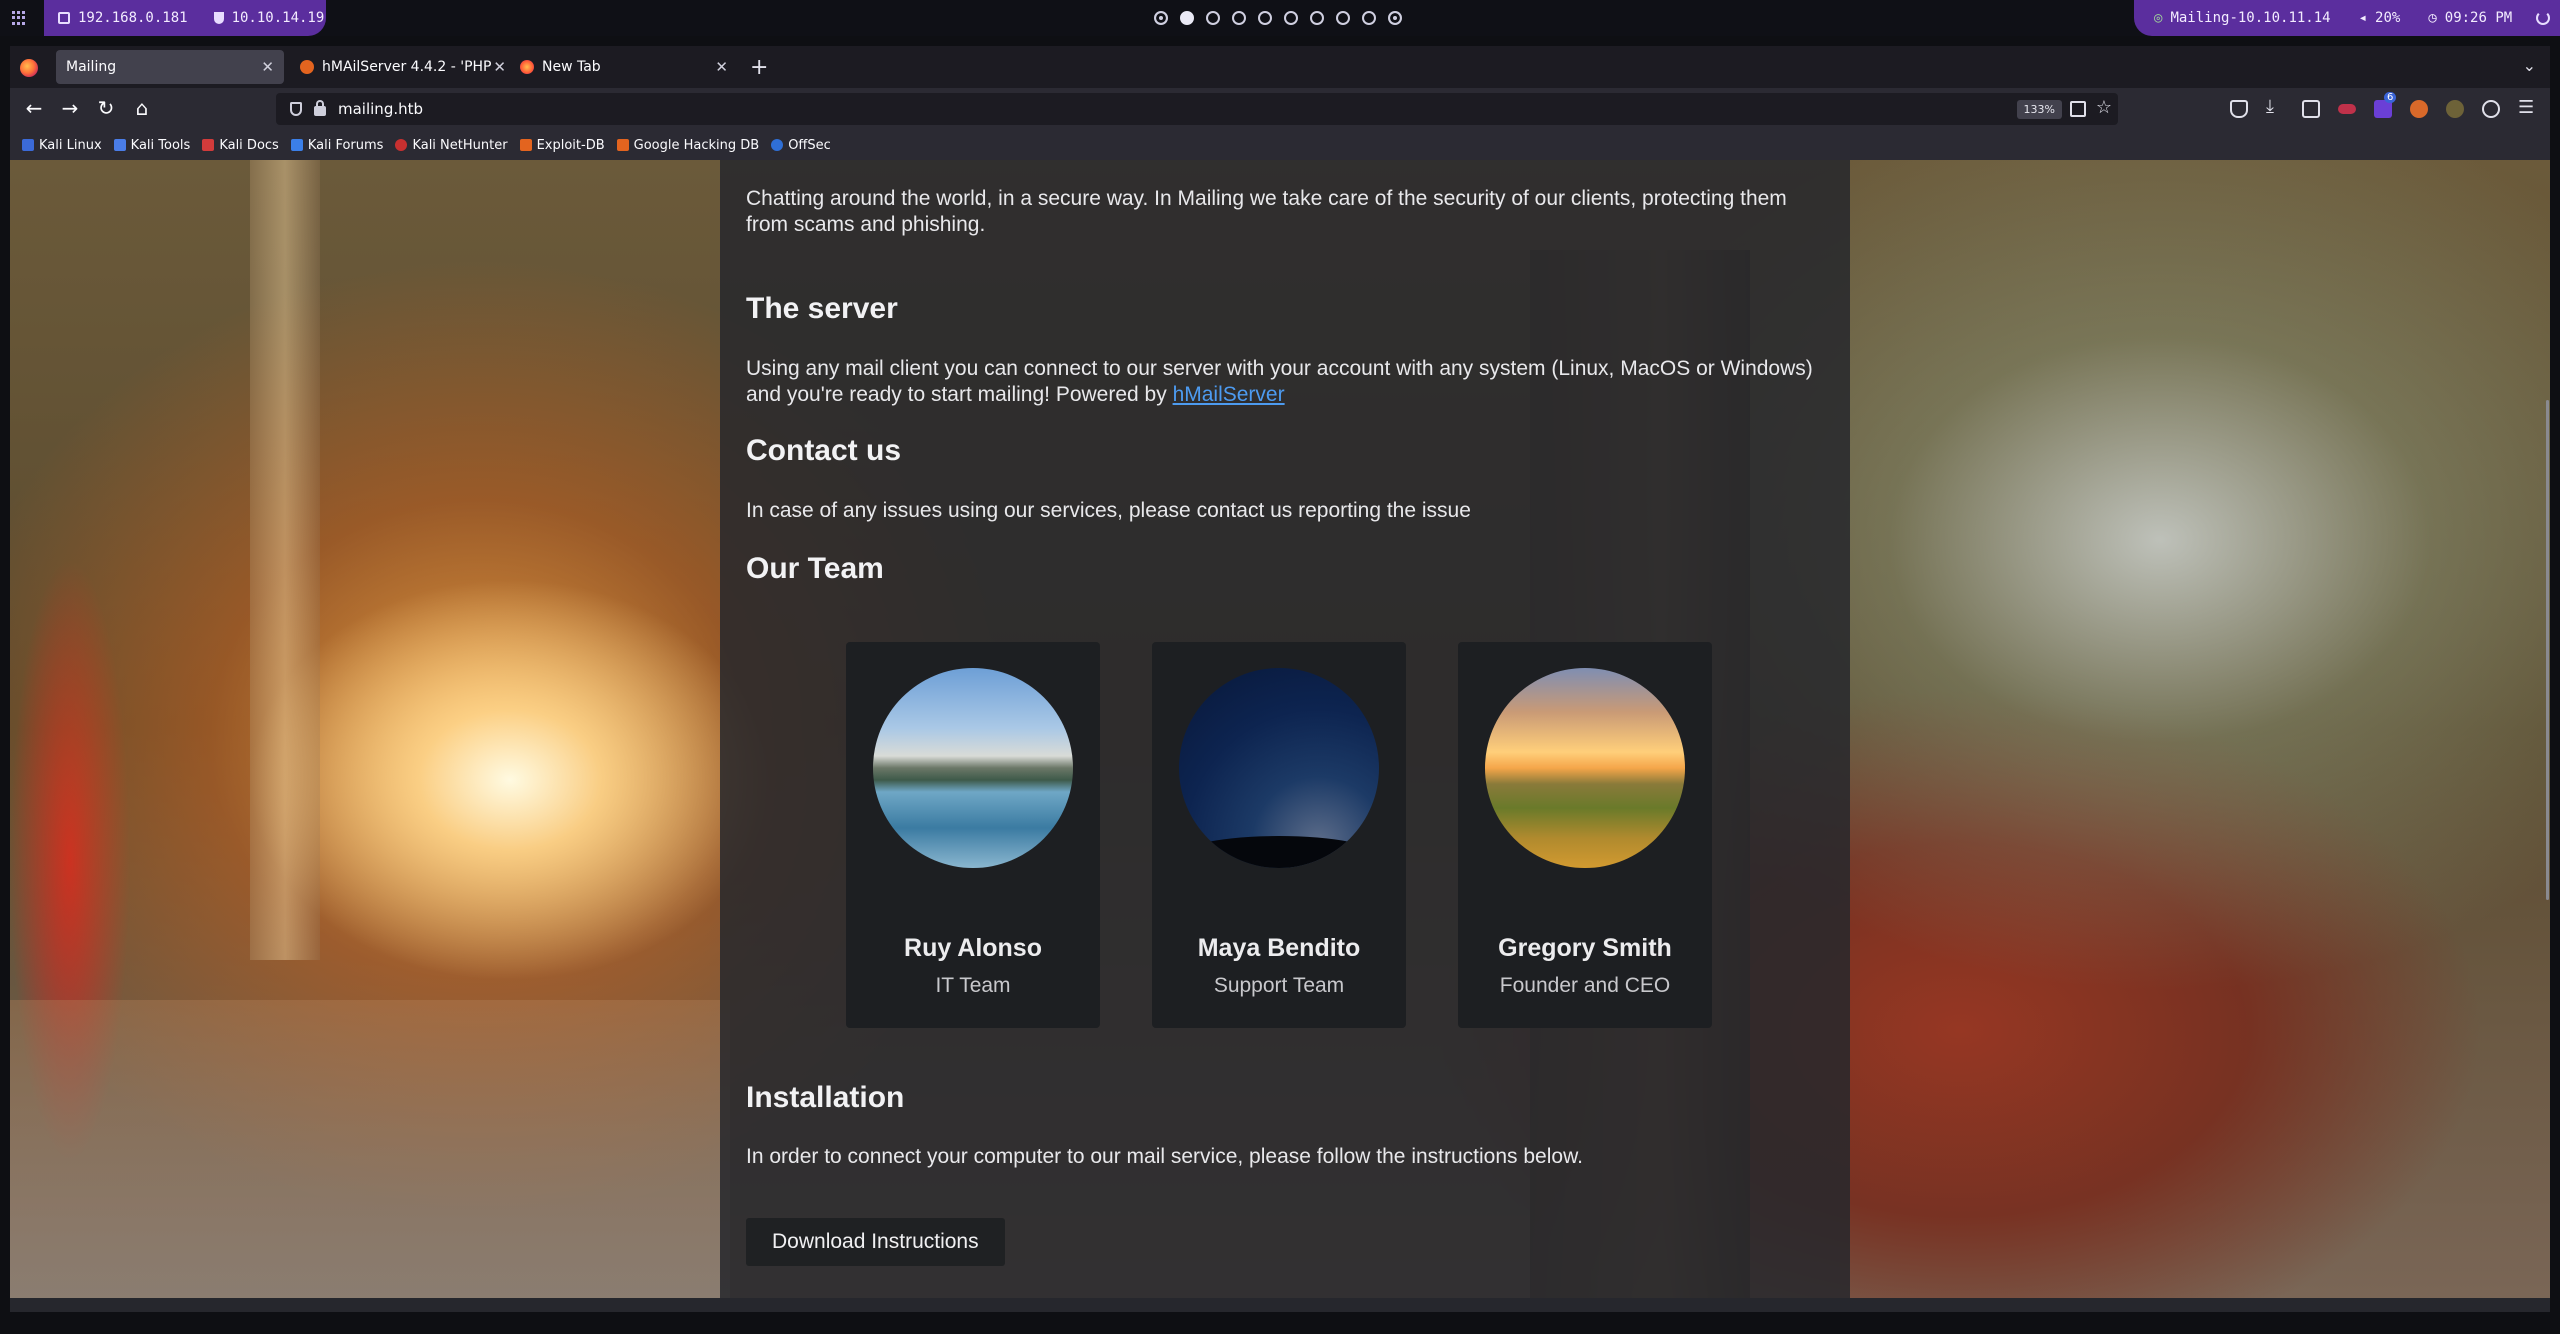 Image resolution: width=2560 pixels, height=1334 pixels. I want to click on new-tab-button: +, so click(759, 67).